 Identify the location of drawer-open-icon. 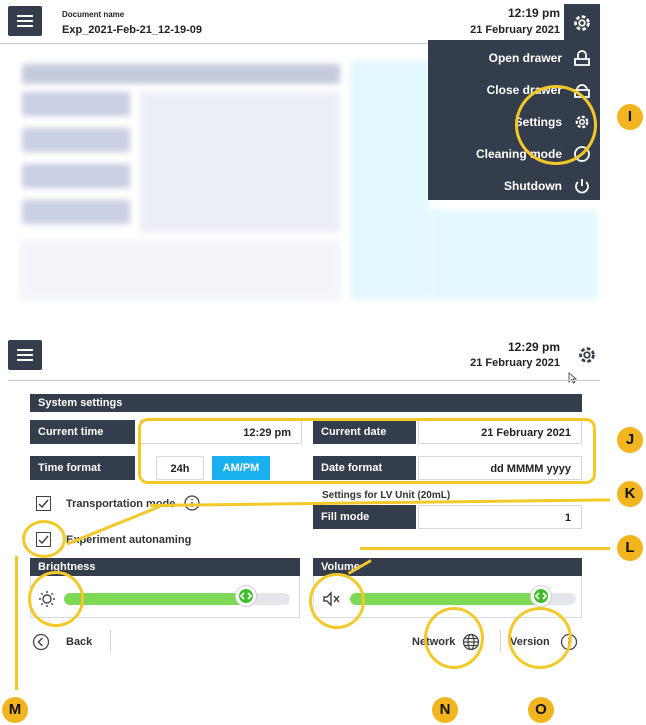
(582, 58).